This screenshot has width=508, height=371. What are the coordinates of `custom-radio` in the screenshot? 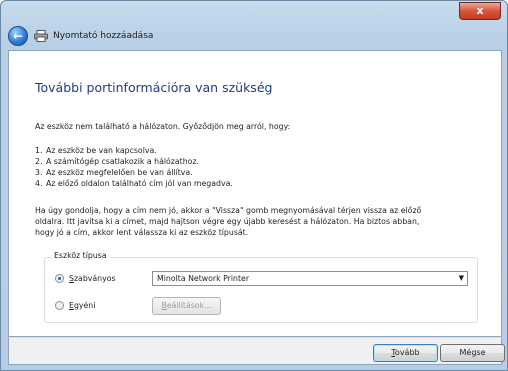 It's located at (59, 305).